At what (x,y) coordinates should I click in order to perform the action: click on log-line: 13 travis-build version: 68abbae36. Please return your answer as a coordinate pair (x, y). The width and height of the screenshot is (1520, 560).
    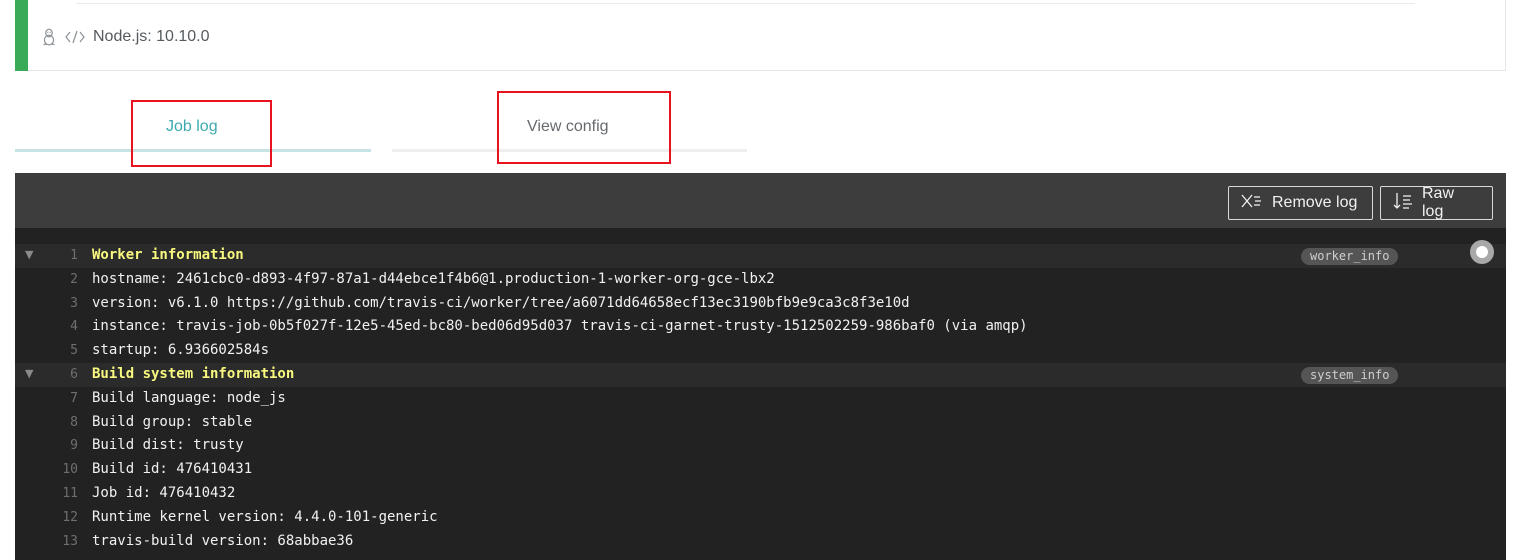
    Looking at the image, I should click on (760, 542).